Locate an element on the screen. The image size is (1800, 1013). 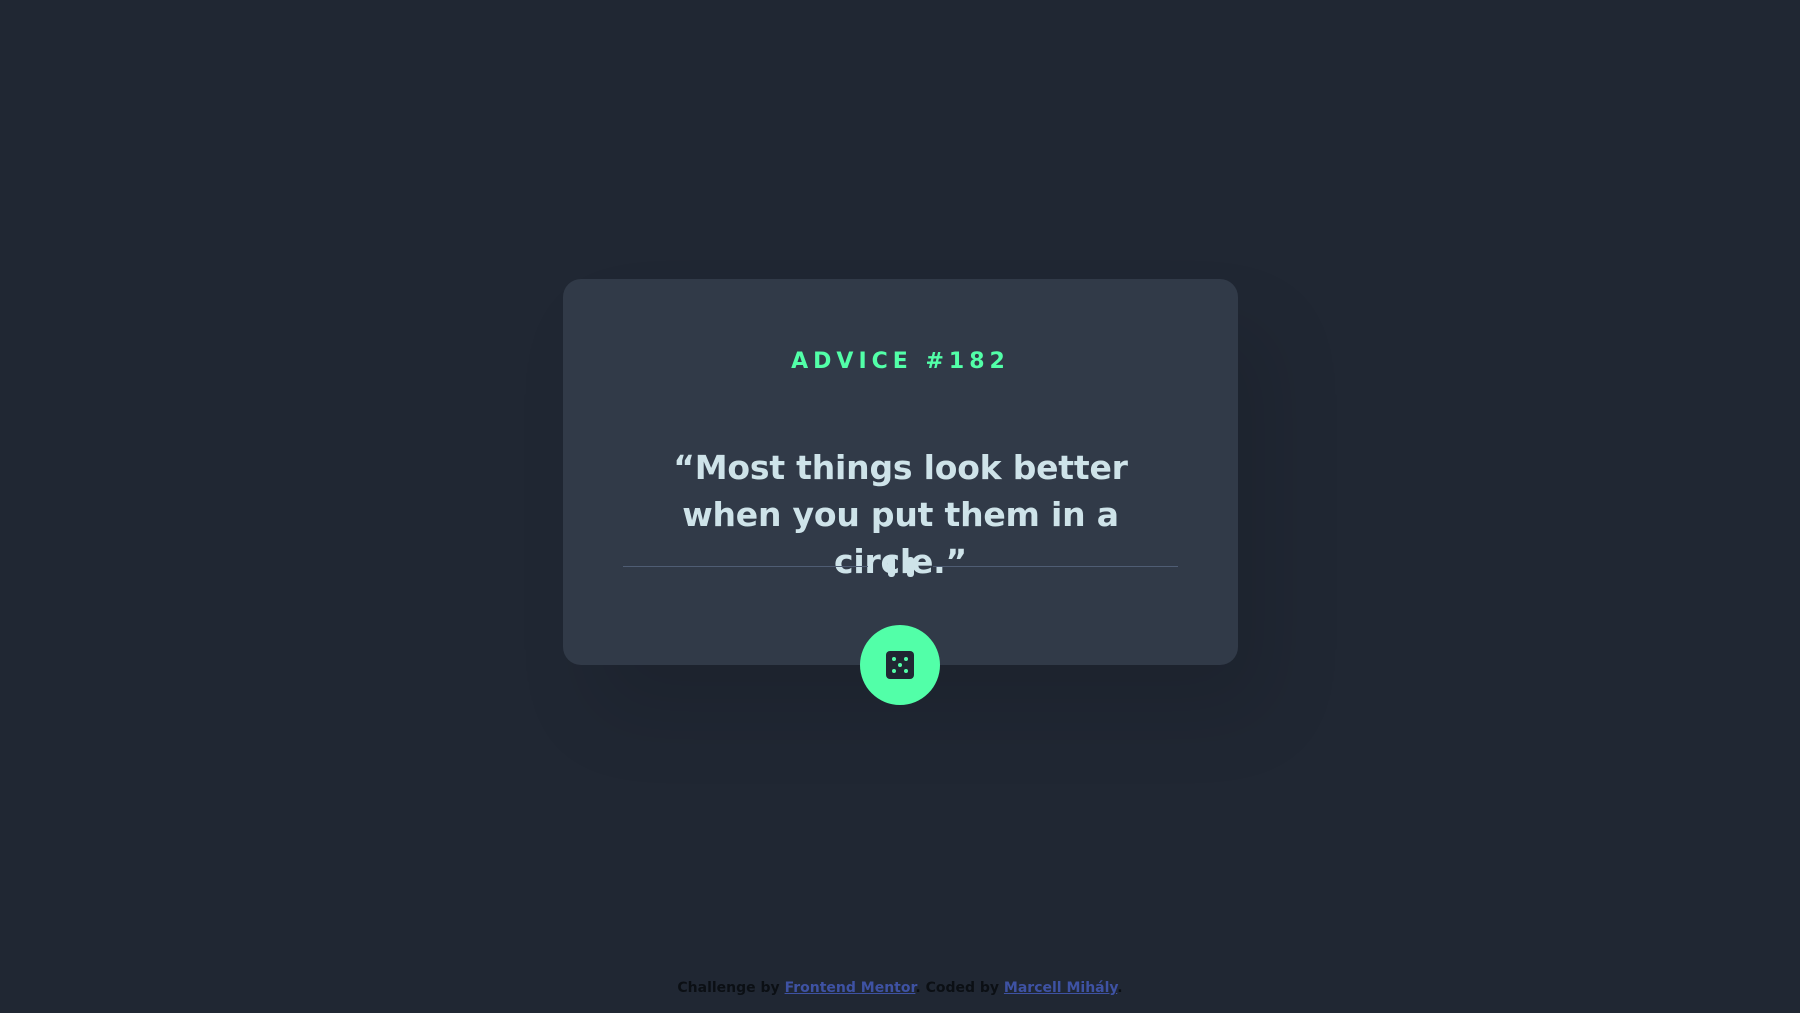
frontend-mentor-link: Frontend Mentor is located at coordinates (850, 988).